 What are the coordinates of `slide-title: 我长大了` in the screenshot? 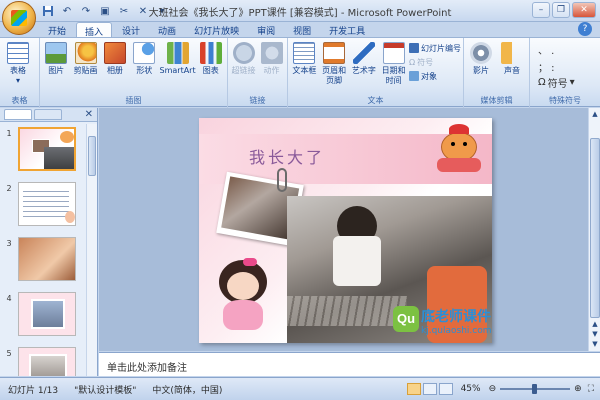 It's located at (287, 156).